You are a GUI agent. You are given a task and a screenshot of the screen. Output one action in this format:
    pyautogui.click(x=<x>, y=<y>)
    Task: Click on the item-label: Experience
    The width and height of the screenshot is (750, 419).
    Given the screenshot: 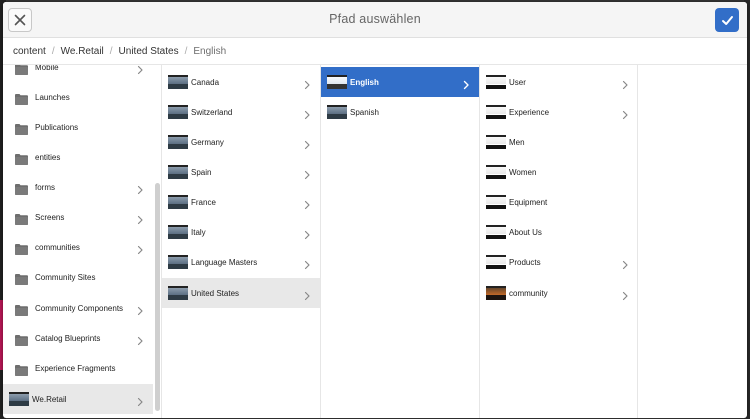 What is the action you would take?
    pyautogui.click(x=529, y=112)
    